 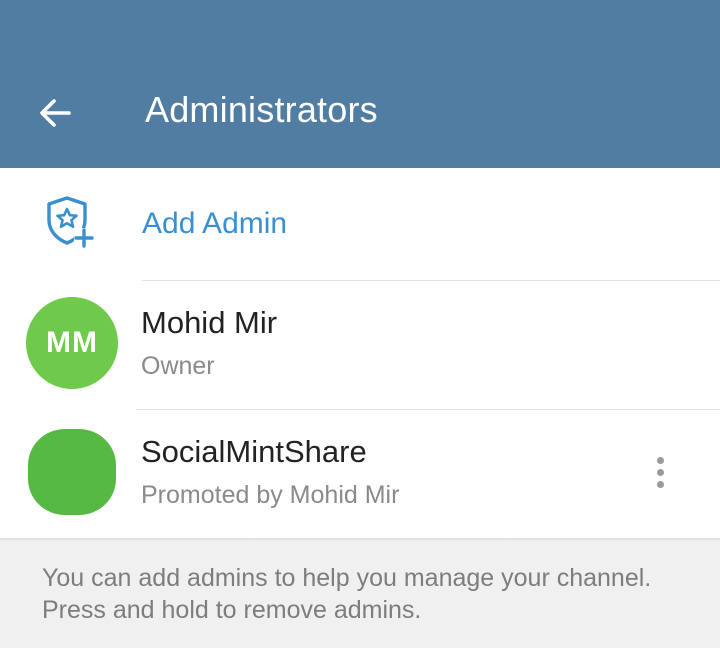 What do you see at coordinates (72, 472) in the screenshot?
I see `avatar` at bounding box center [72, 472].